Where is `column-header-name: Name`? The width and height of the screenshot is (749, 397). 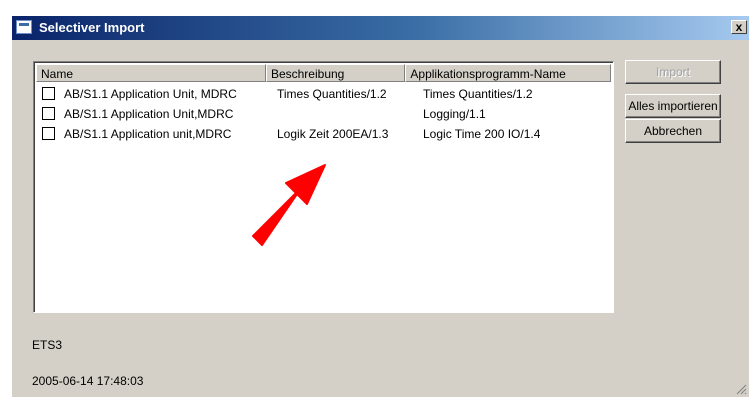 column-header-name: Name is located at coordinates (151, 73).